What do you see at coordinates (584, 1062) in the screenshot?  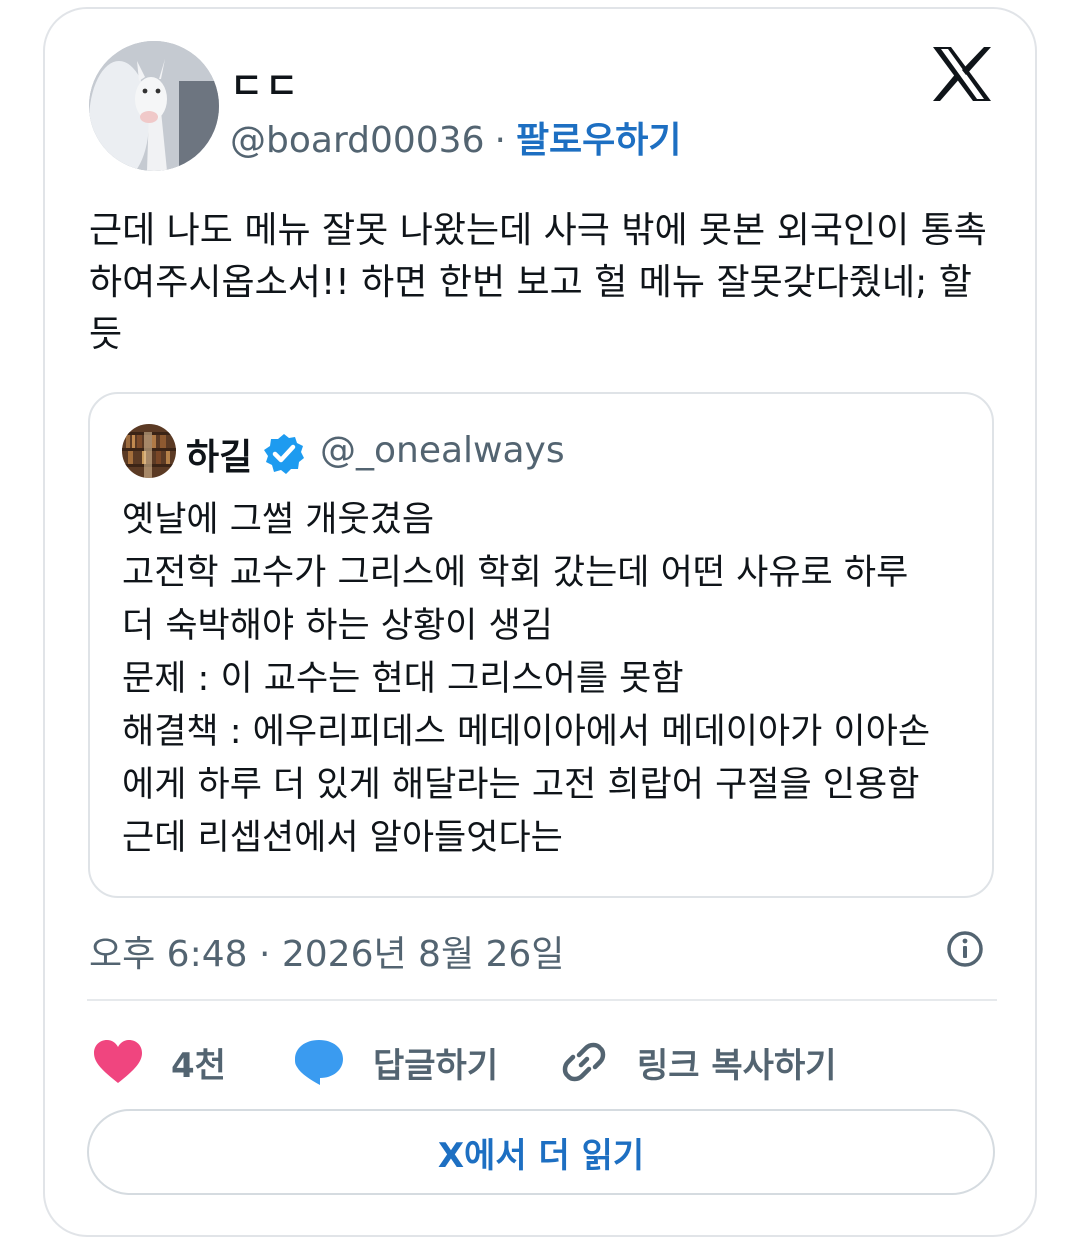 I see `link-icon` at bounding box center [584, 1062].